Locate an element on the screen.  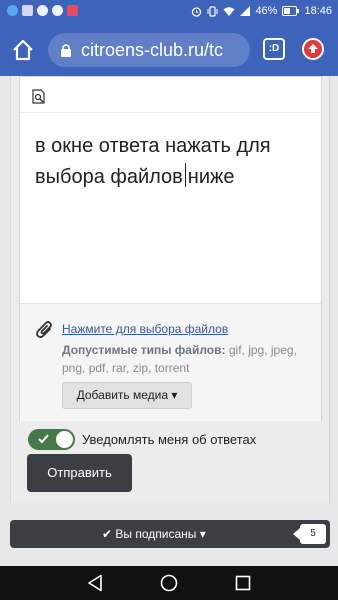
notify-toggle is located at coordinates (51, 439).